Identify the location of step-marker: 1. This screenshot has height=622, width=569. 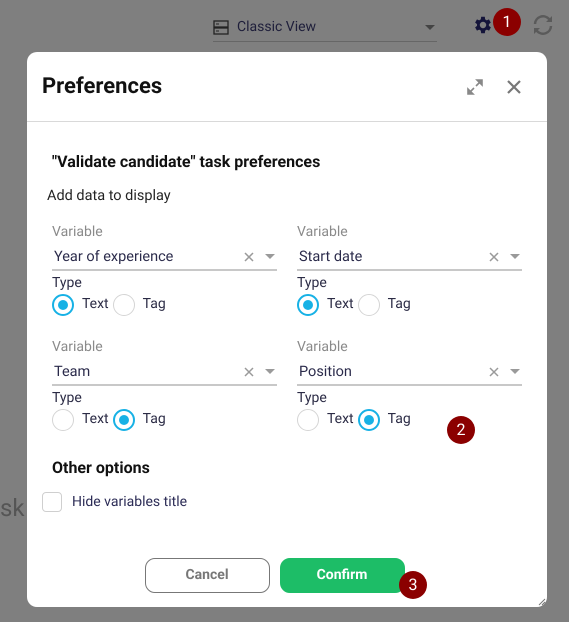
(507, 22).